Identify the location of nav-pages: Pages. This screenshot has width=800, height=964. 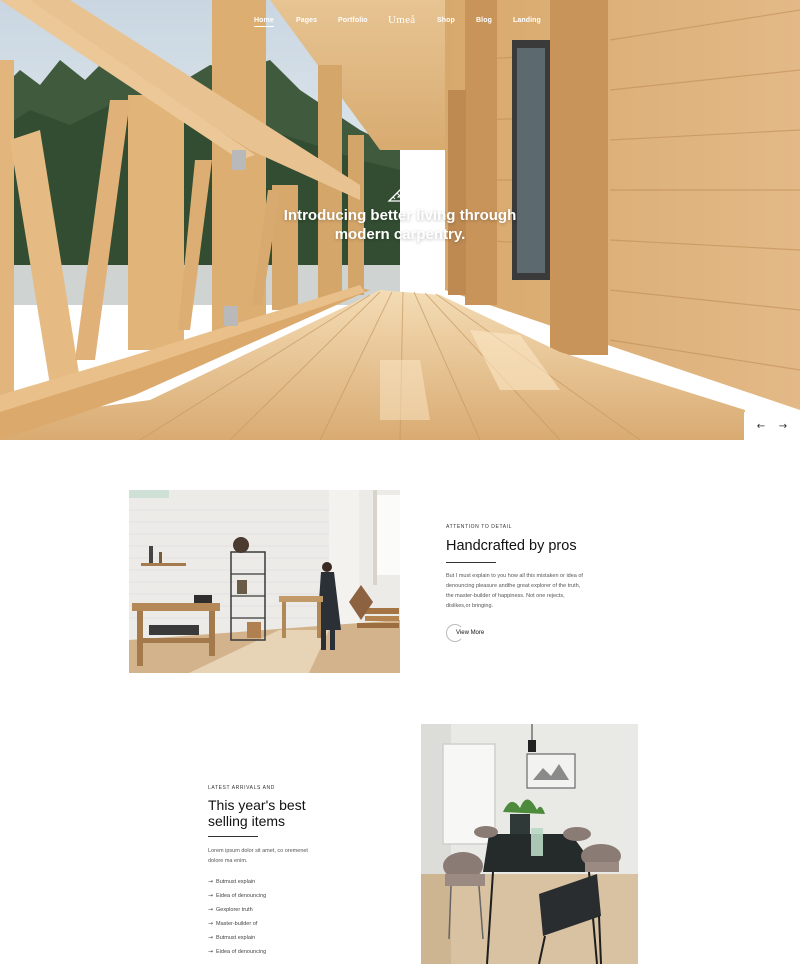
(306, 20).